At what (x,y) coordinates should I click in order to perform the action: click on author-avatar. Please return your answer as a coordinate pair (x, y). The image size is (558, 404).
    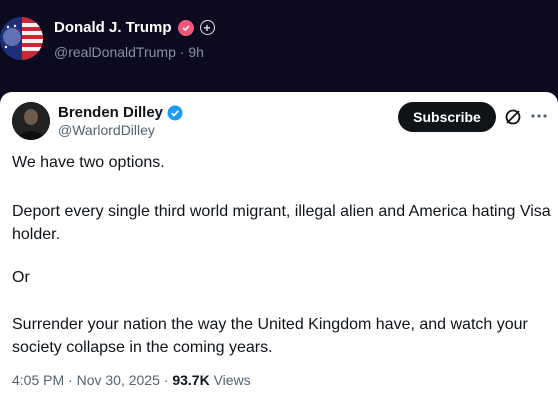
    Looking at the image, I should click on (31, 121).